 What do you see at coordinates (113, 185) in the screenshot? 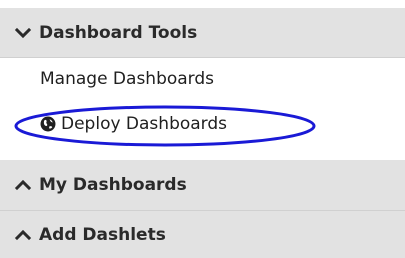
I see `section-title: My Dashboards` at bounding box center [113, 185].